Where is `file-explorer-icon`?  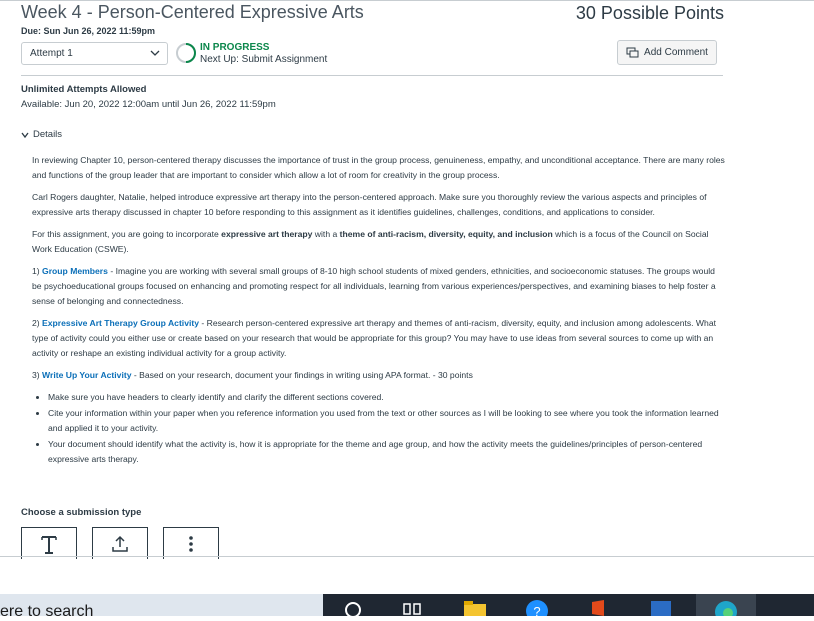 file-explorer-icon is located at coordinates (475, 607).